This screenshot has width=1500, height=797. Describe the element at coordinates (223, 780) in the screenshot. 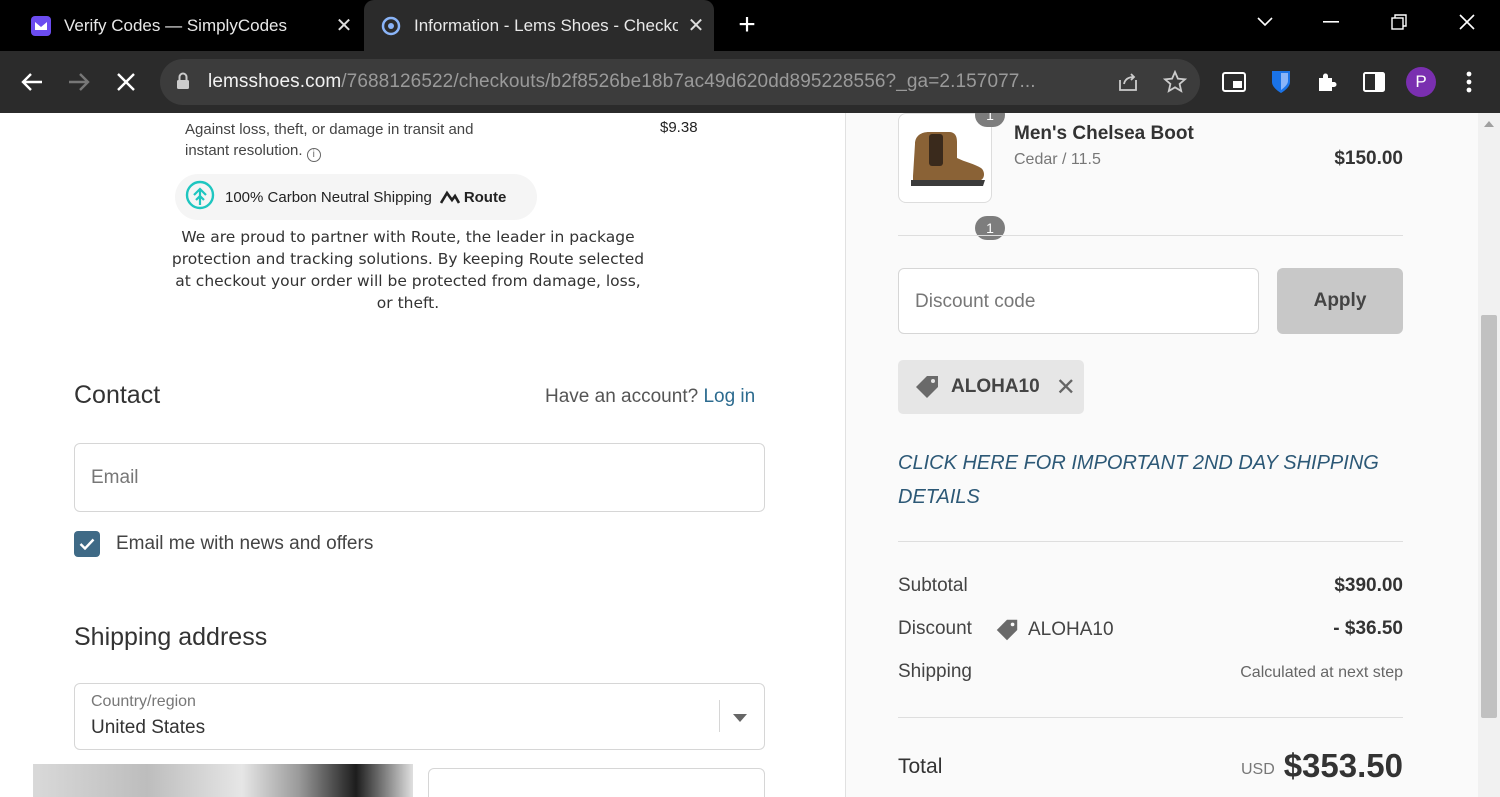

I see `webcam-overlay-image` at that location.